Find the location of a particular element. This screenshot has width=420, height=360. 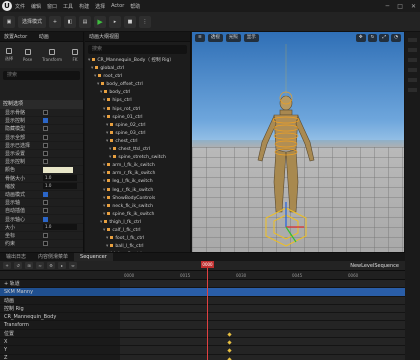

track-row: X is located at coordinates (202, 342).